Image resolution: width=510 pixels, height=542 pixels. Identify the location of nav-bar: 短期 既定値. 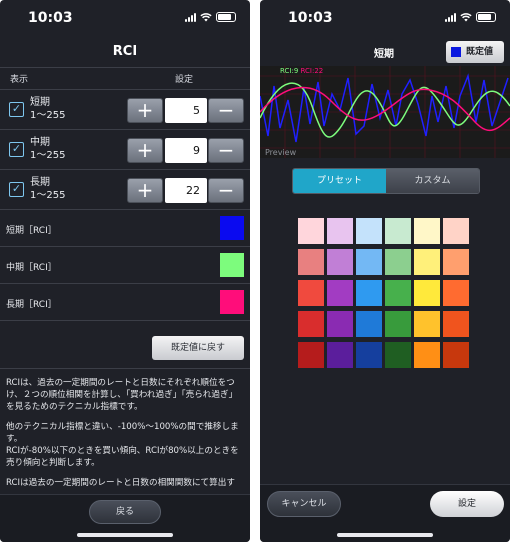
(385, 53).